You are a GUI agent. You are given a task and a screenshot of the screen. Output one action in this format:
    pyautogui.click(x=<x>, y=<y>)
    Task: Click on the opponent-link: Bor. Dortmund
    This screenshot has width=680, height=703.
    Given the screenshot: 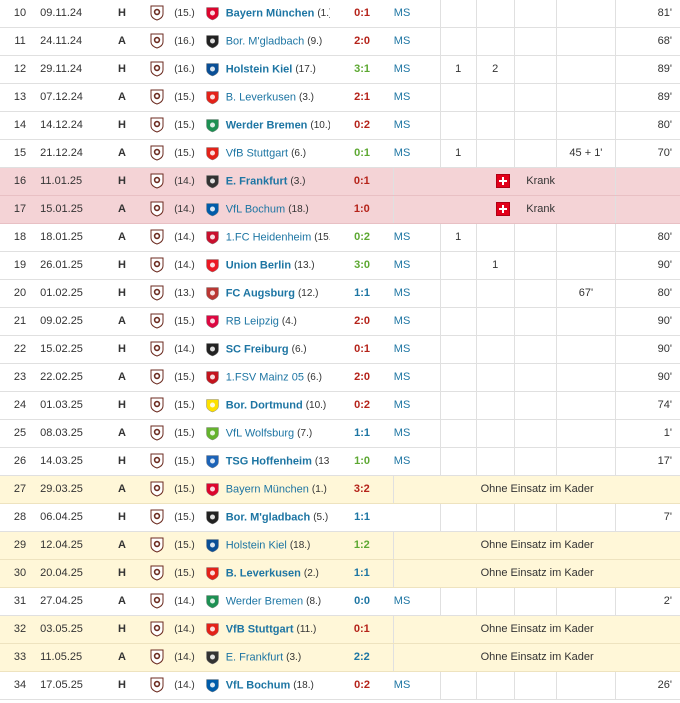 What is the action you would take?
    pyautogui.click(x=264, y=405)
    